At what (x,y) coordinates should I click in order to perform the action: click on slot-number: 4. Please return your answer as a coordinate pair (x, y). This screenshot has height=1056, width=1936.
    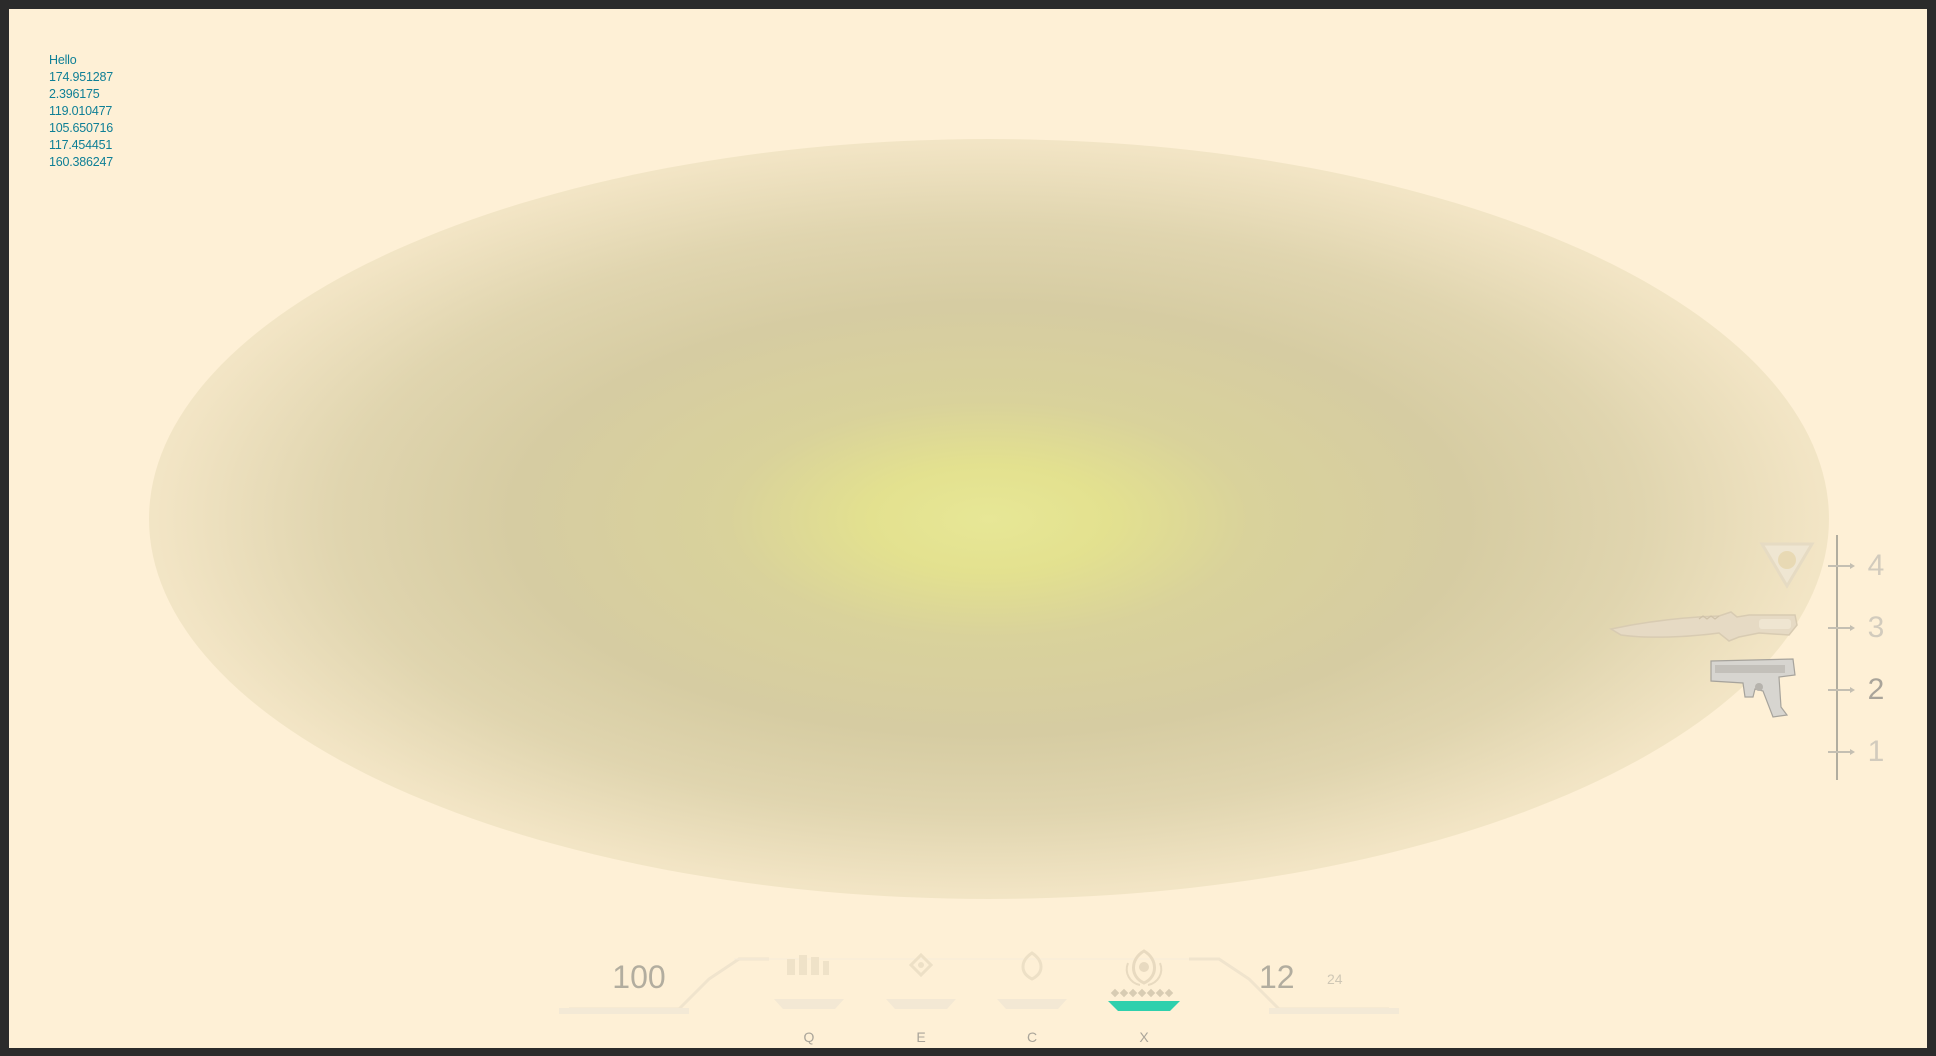
    Looking at the image, I should click on (1876, 566).